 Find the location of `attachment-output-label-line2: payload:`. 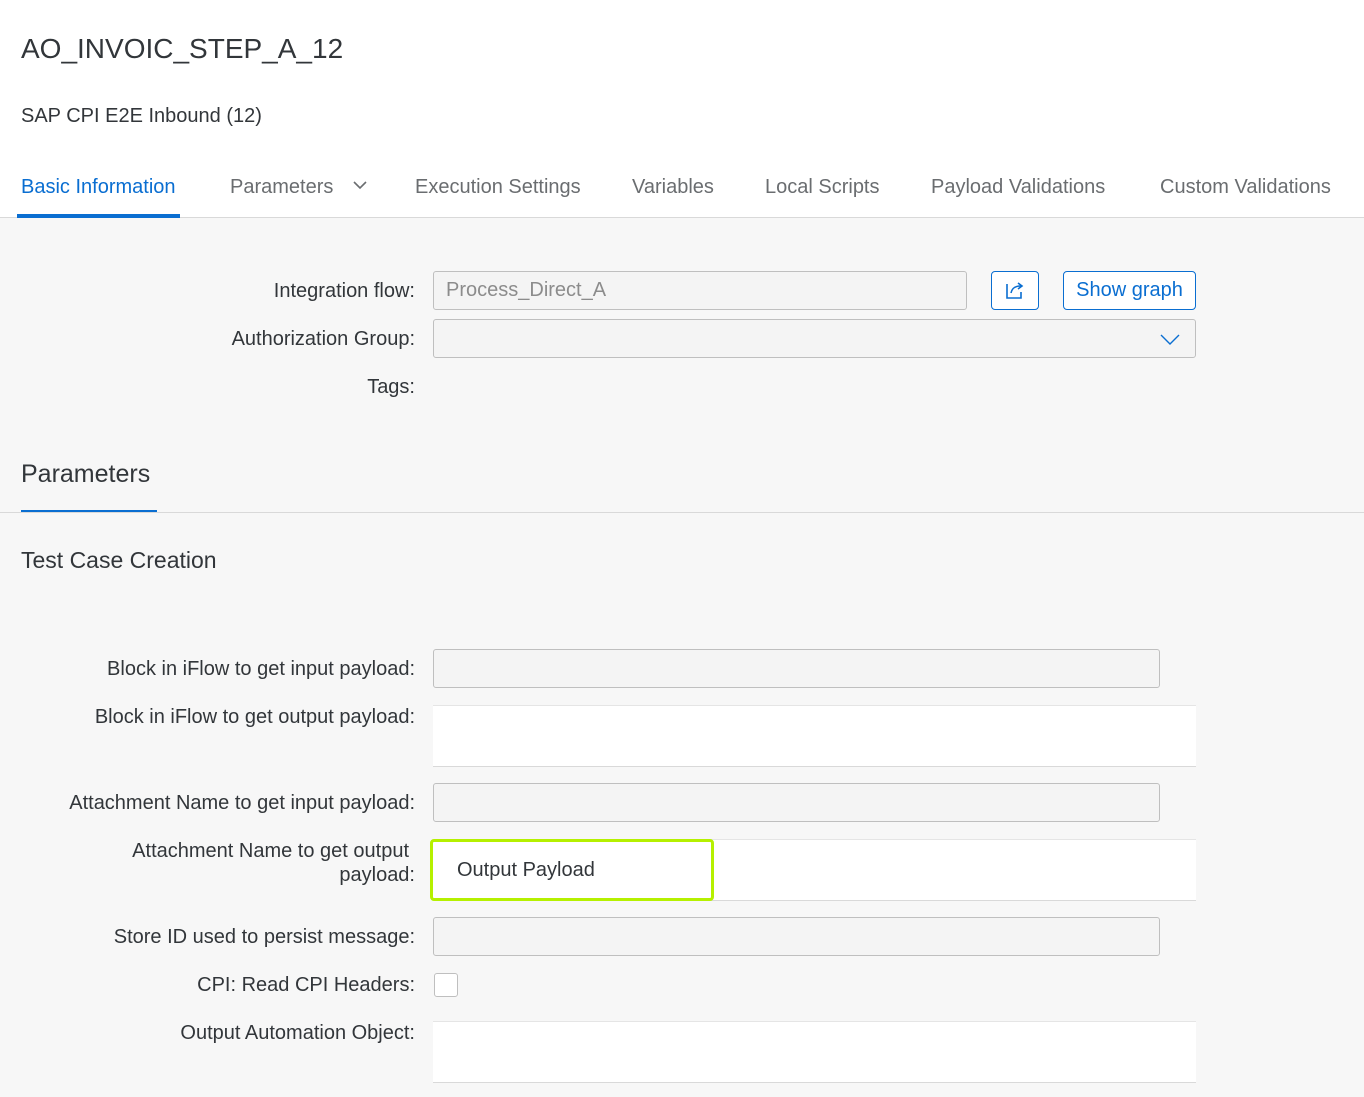

attachment-output-label-line2: payload: is located at coordinates (377, 875).